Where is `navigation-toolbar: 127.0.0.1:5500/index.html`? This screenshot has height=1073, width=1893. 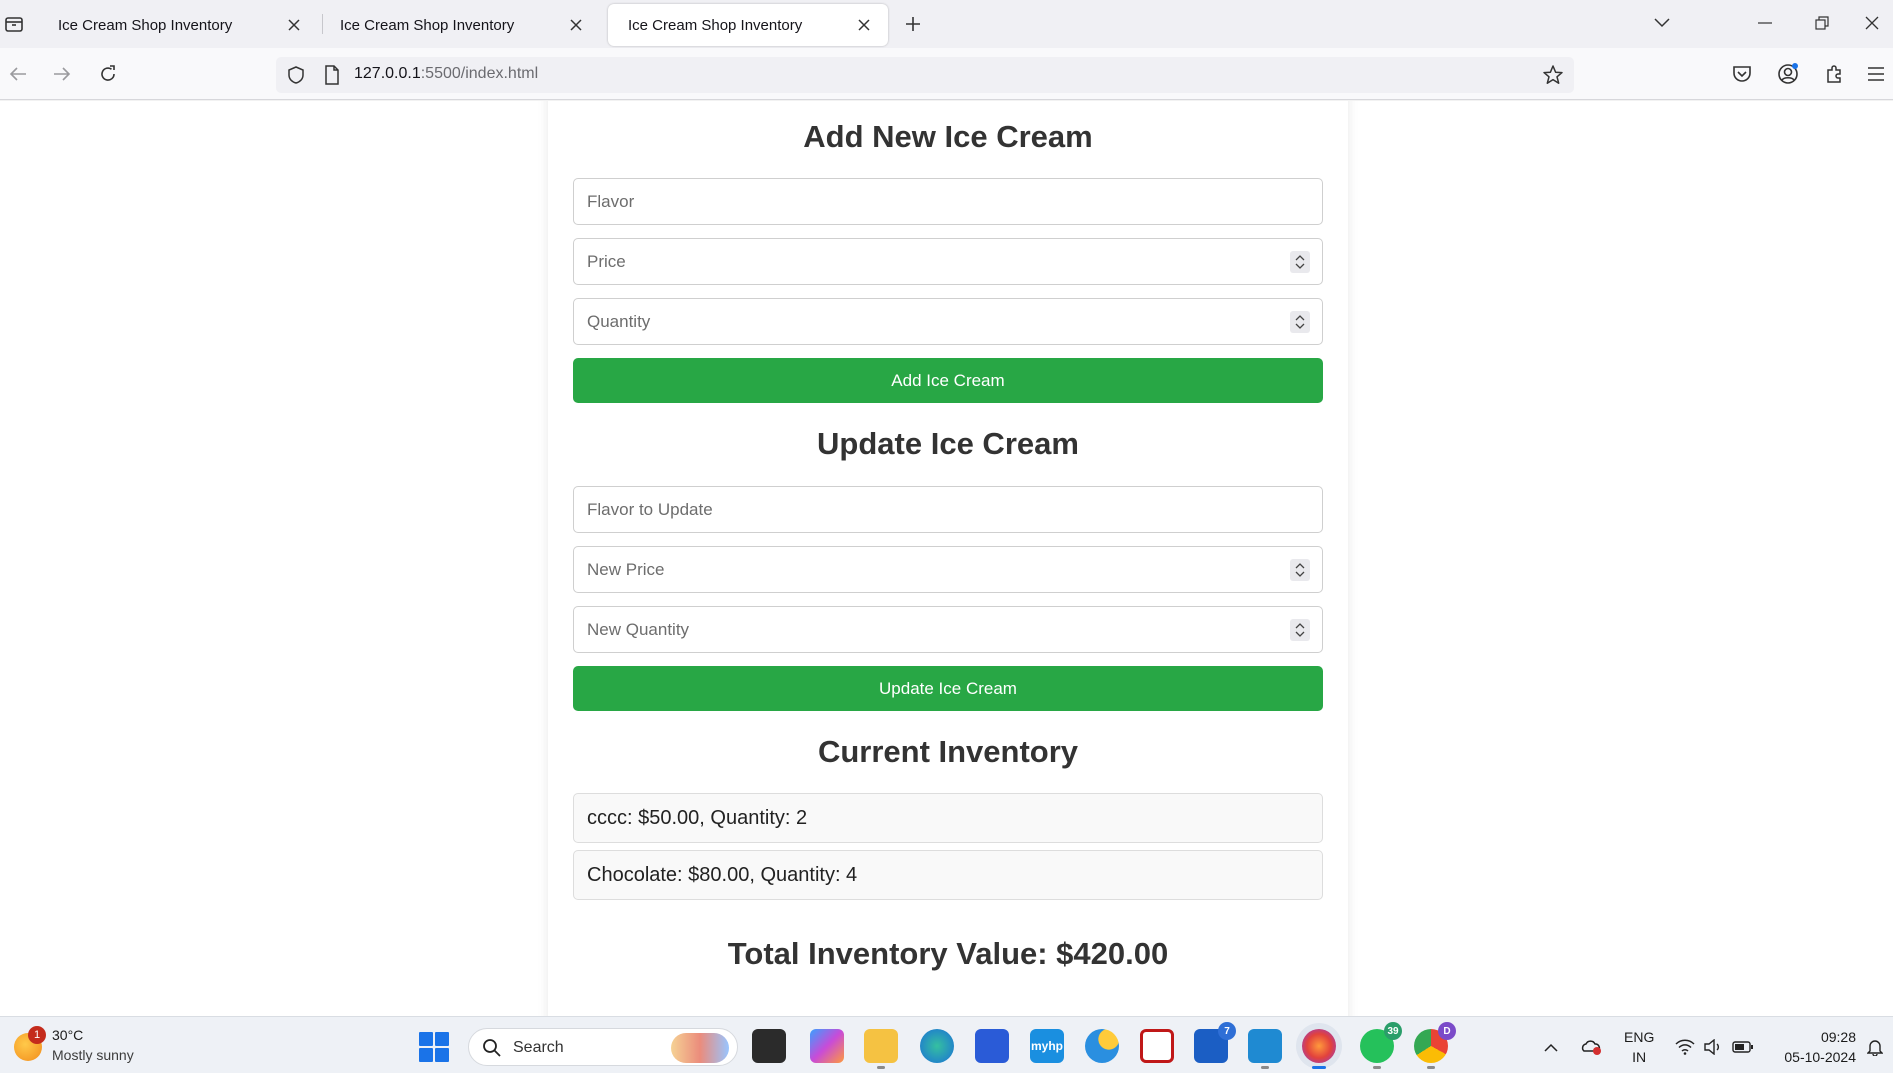
navigation-toolbar: 127.0.0.1:5500/index.html is located at coordinates (946, 74).